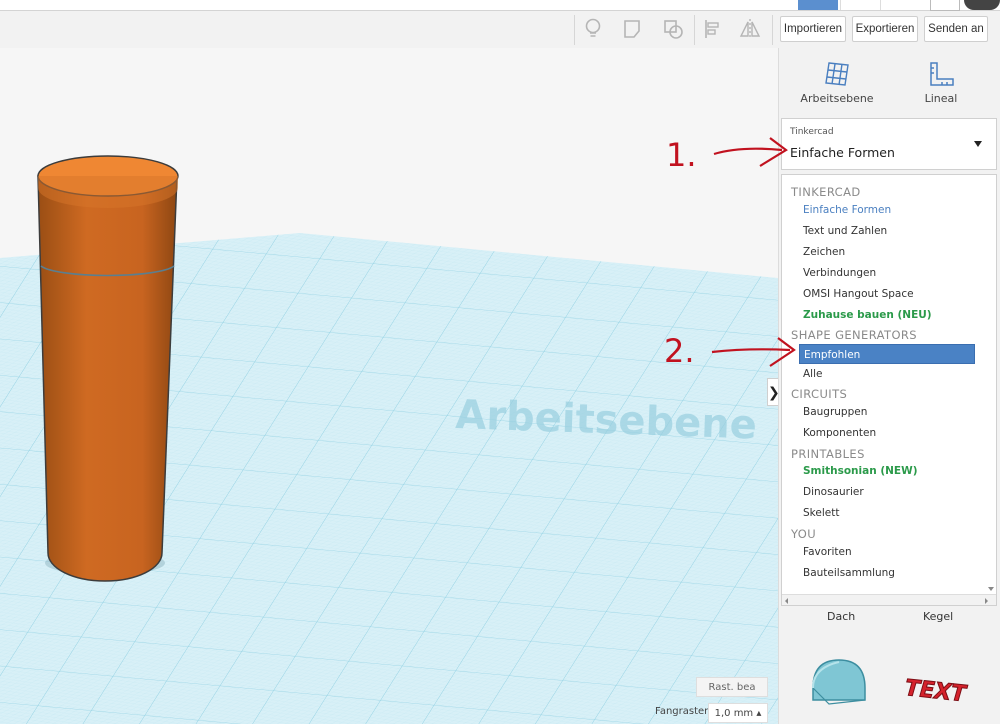 The height and width of the screenshot is (724, 1000). I want to click on snap-grid-label: Fangraster, so click(682, 711).